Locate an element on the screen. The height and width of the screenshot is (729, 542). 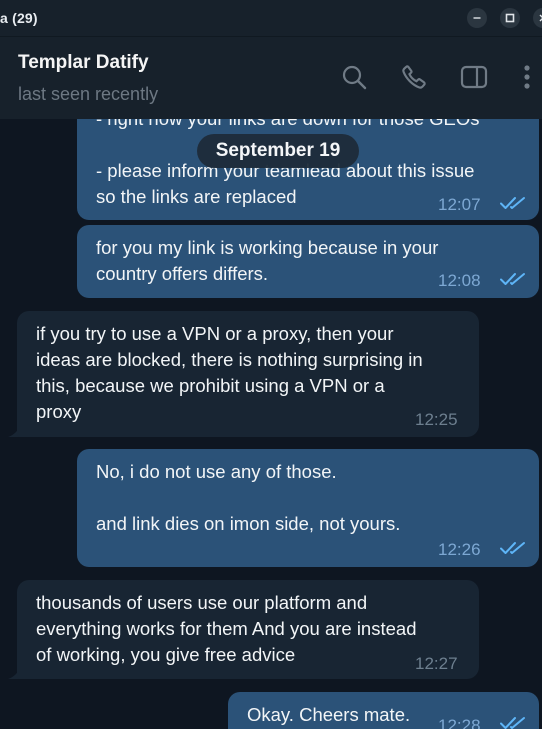
window-title: a (29) is located at coordinates (19, 18).